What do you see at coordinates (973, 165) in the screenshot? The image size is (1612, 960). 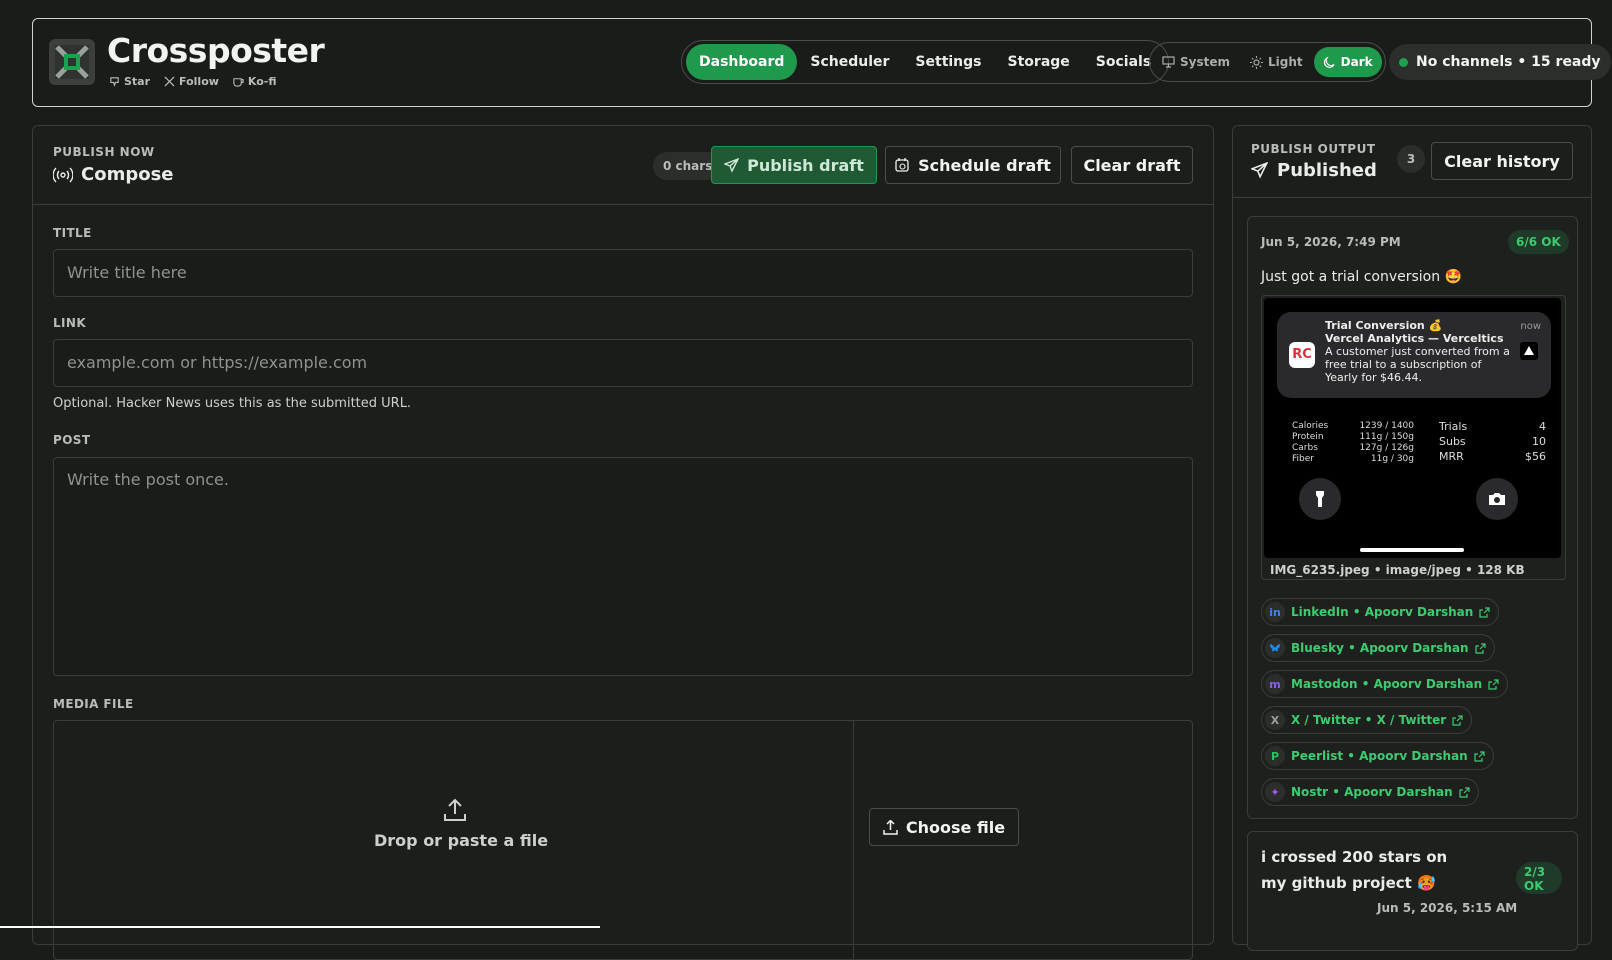 I see `schedule-draft-button: Schedule draft` at bounding box center [973, 165].